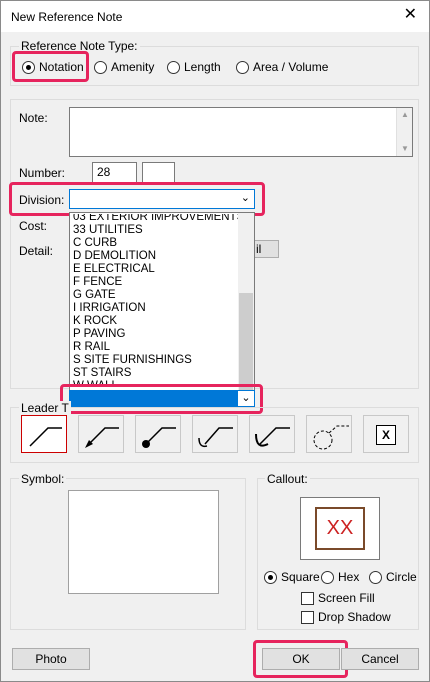 This screenshot has height=682, width=430. I want to click on callout-preview-box: XX, so click(340, 528).